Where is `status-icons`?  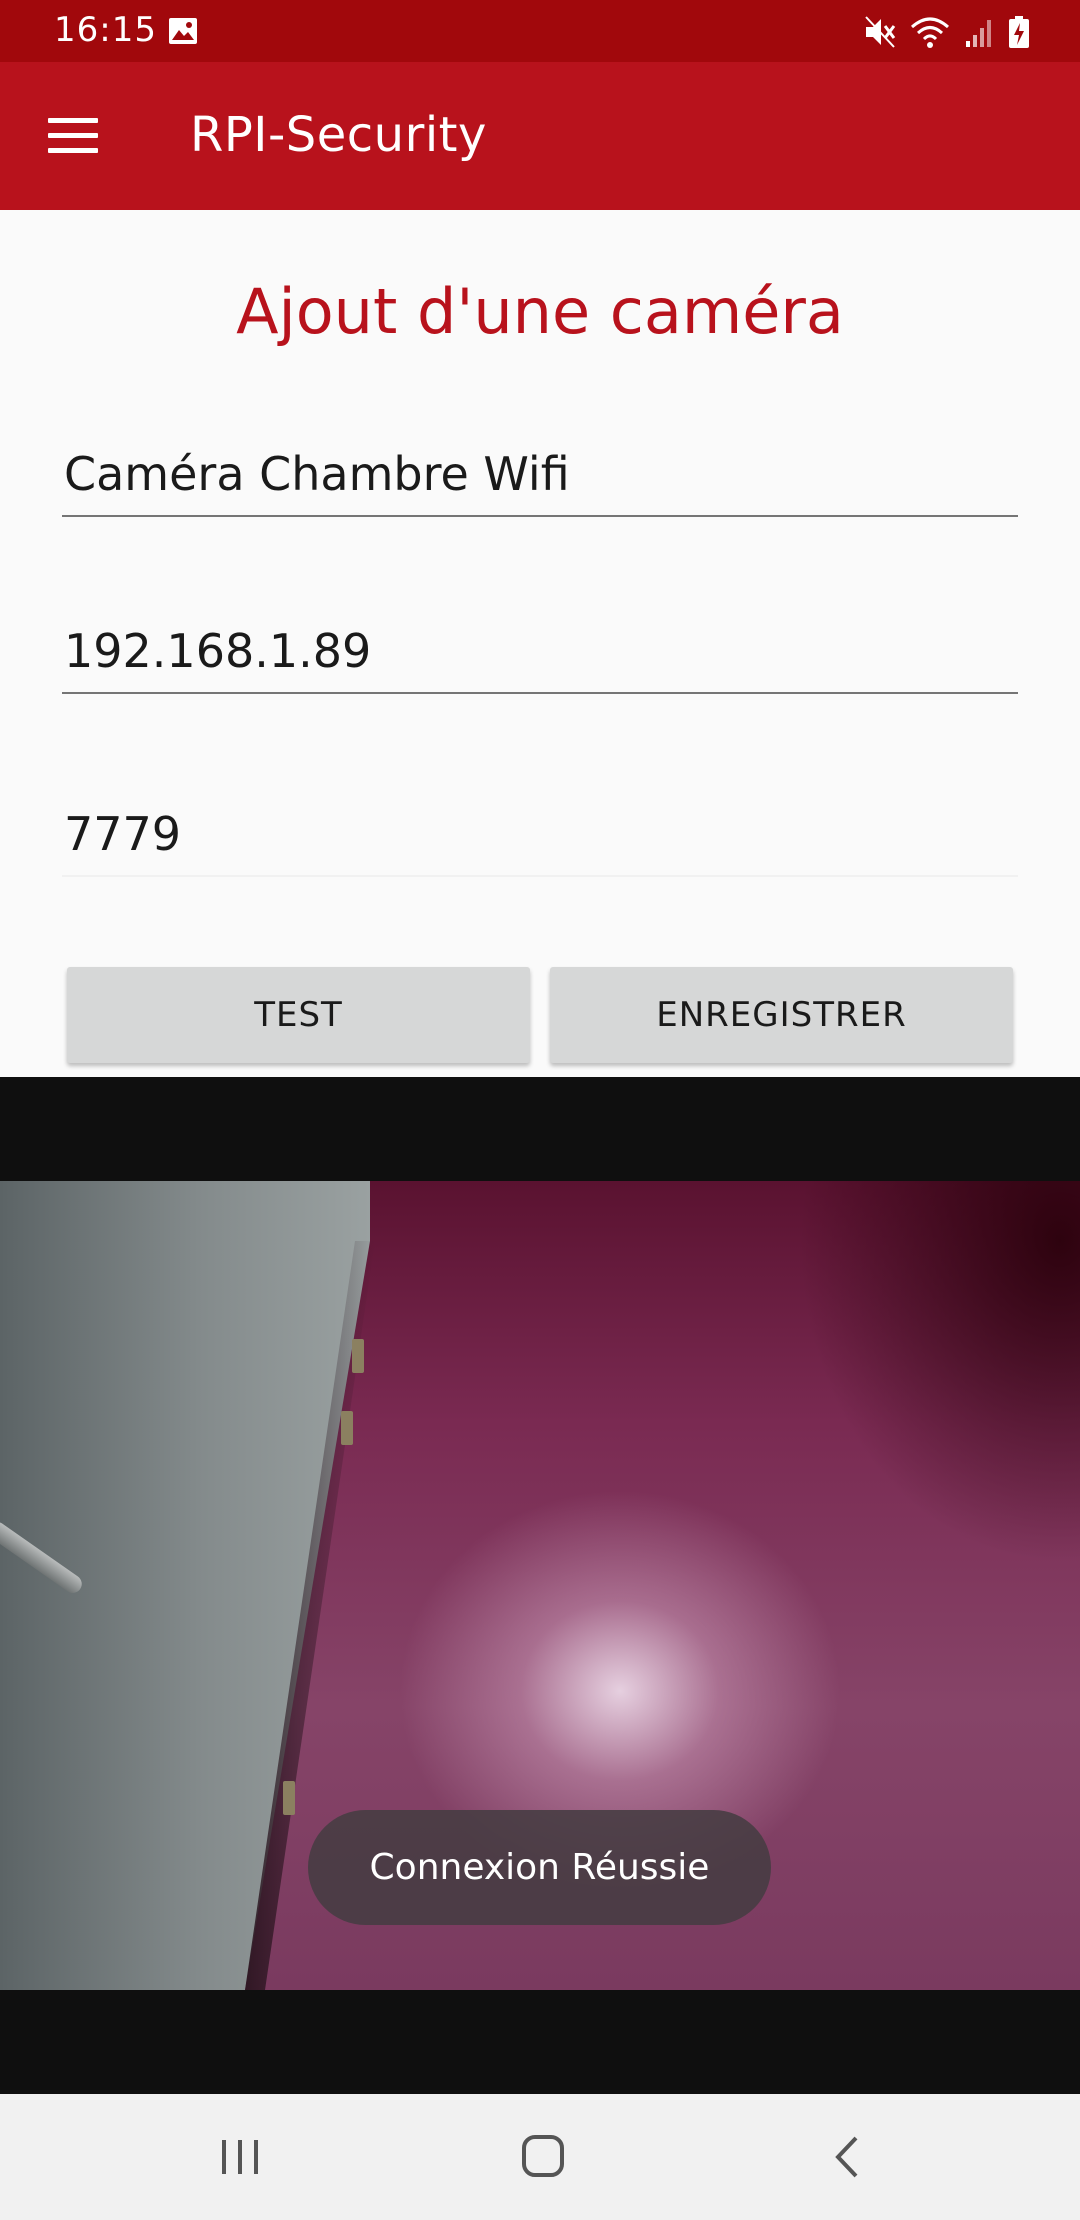
status-icons is located at coordinates (947, 32).